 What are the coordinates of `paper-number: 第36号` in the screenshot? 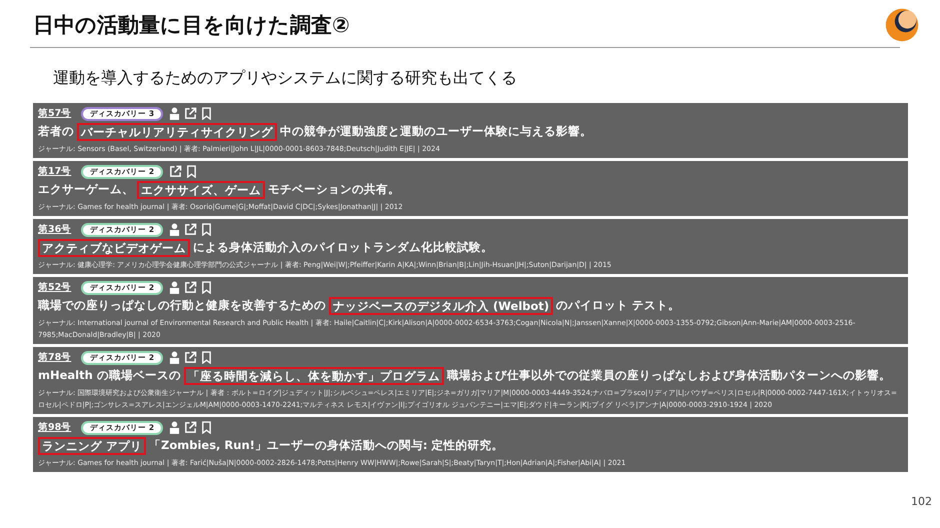 It's located at (55, 229).